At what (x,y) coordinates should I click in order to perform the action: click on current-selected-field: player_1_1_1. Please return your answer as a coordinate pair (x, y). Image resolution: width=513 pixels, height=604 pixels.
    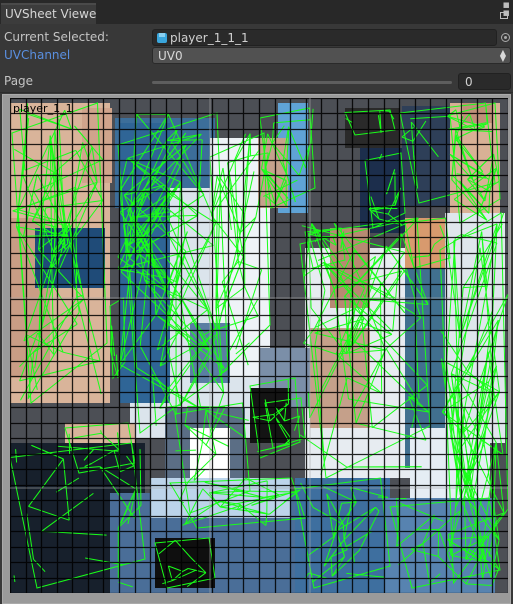
    Looking at the image, I should click on (324, 37).